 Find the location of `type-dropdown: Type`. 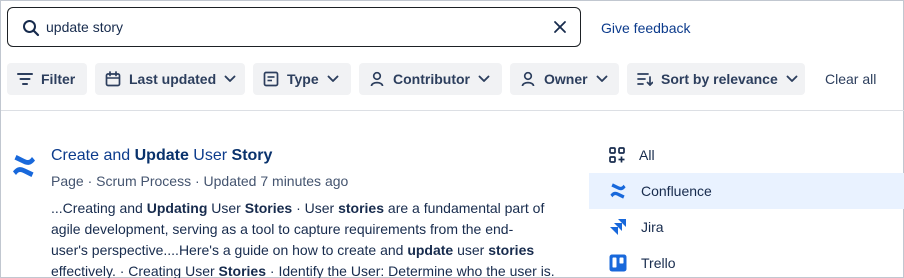

type-dropdown: Type is located at coordinates (302, 79).